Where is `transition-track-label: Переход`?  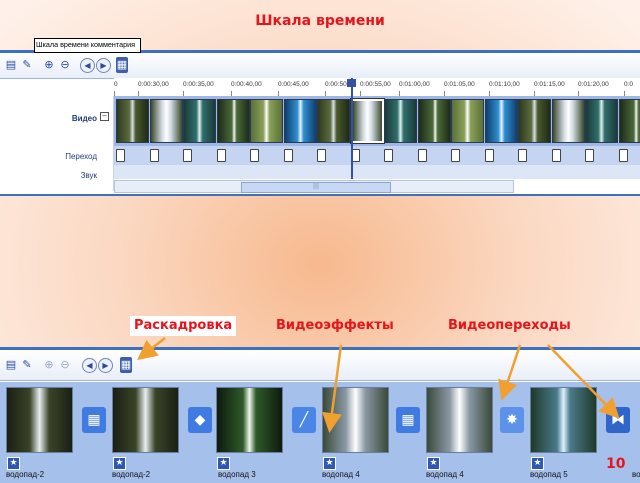 transition-track-label: Переход is located at coordinates (81, 156).